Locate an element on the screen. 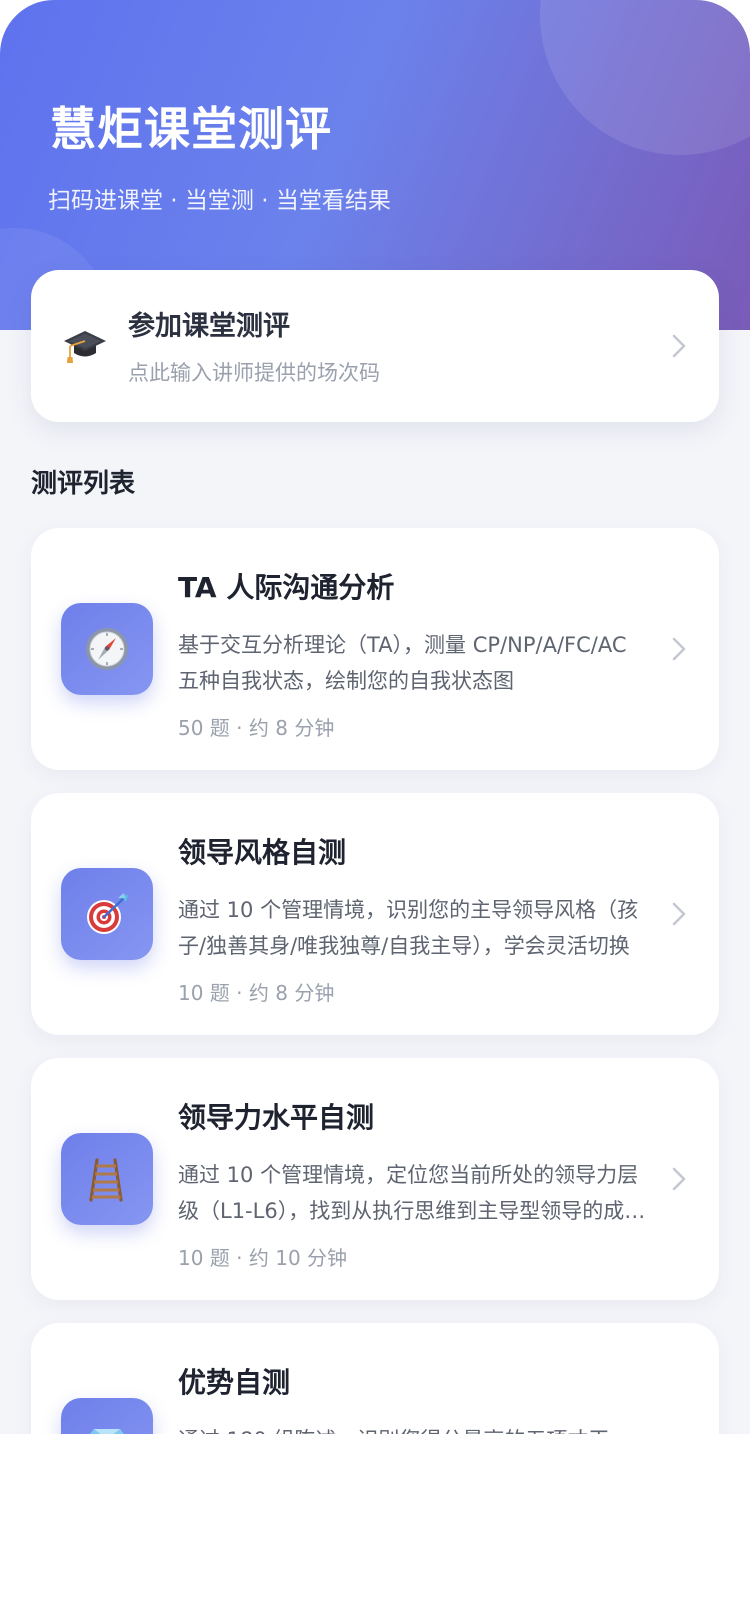 The height and width of the screenshot is (1624, 750). page-title: 慧炬课堂测评 is located at coordinates (191, 129).